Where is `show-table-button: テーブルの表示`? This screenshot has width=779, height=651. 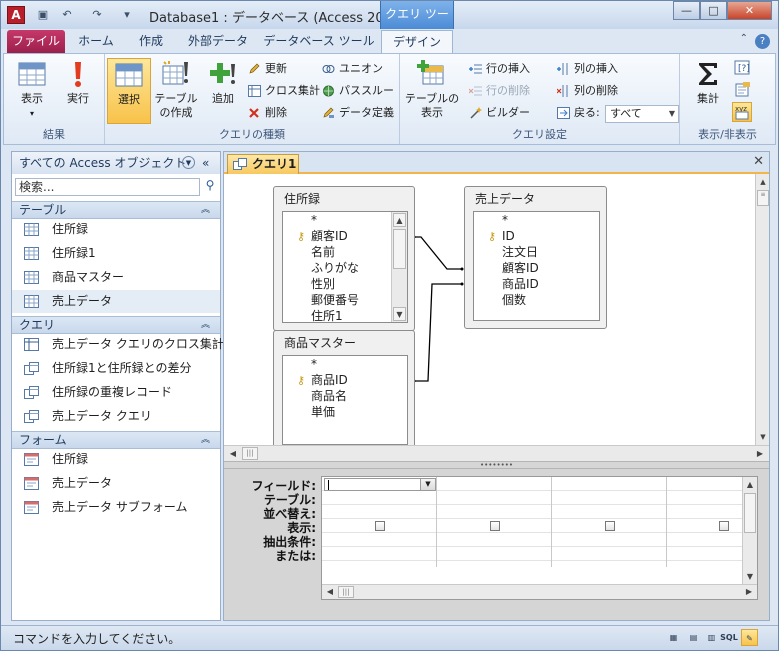 show-table-button: テーブルの表示 is located at coordinates (432, 91).